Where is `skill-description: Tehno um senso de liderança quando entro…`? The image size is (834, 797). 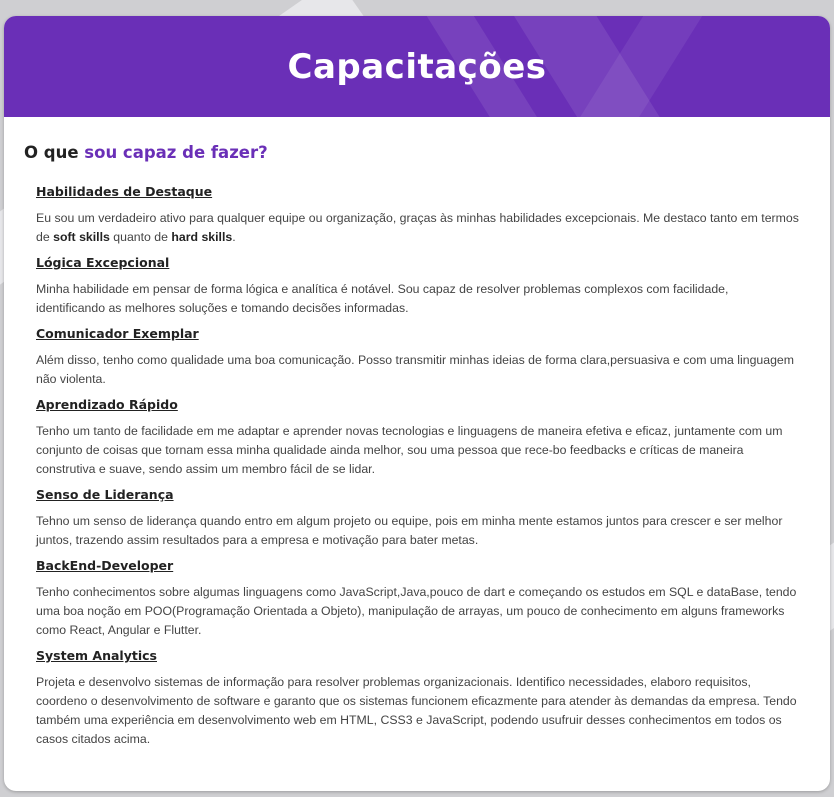
skill-description: Tehno um senso de liderança quando entro… is located at coordinates (409, 530).